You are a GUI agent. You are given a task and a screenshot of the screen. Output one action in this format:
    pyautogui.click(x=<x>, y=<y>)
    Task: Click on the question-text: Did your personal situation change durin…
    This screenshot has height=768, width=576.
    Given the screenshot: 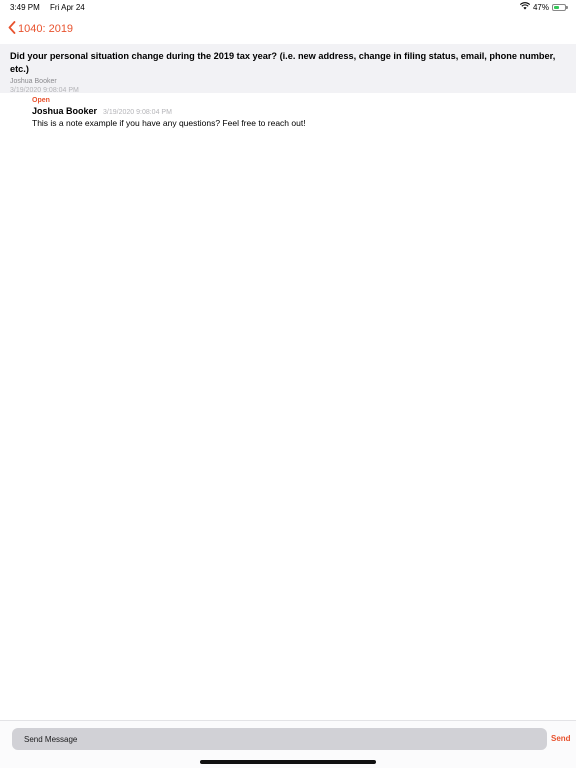 What is the action you would take?
    pyautogui.click(x=283, y=62)
    